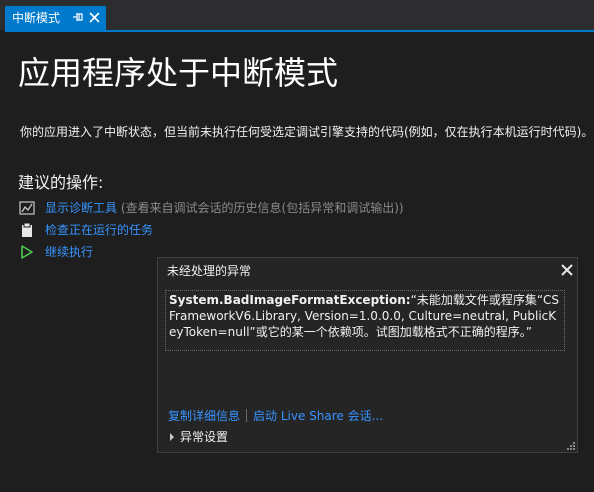 The height and width of the screenshot is (492, 594). I want to click on exception-popup-title: 未经处理的异常, so click(209, 271).